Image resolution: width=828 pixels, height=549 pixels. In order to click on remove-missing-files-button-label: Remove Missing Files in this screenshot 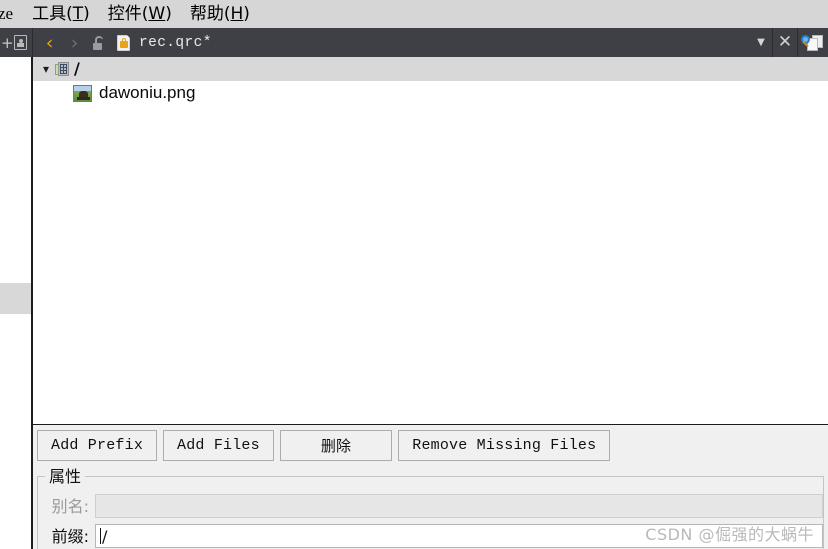, I will do `click(504, 445)`.